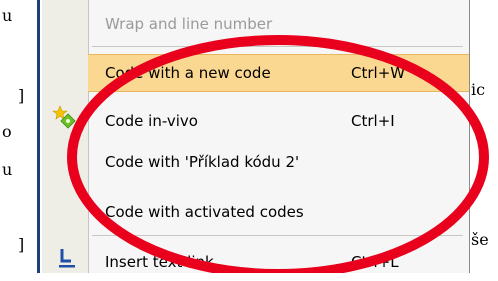  I want to click on menu-item-code-in-vivo: Code in-vivo Ctrl+I, so click(278, 121).